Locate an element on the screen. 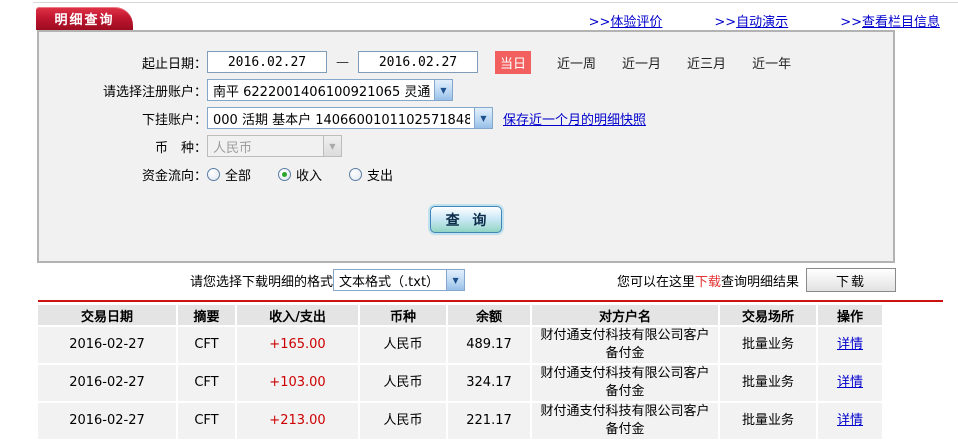 The image size is (958, 443). cell-balance: 221.17 is located at coordinates (489, 421).